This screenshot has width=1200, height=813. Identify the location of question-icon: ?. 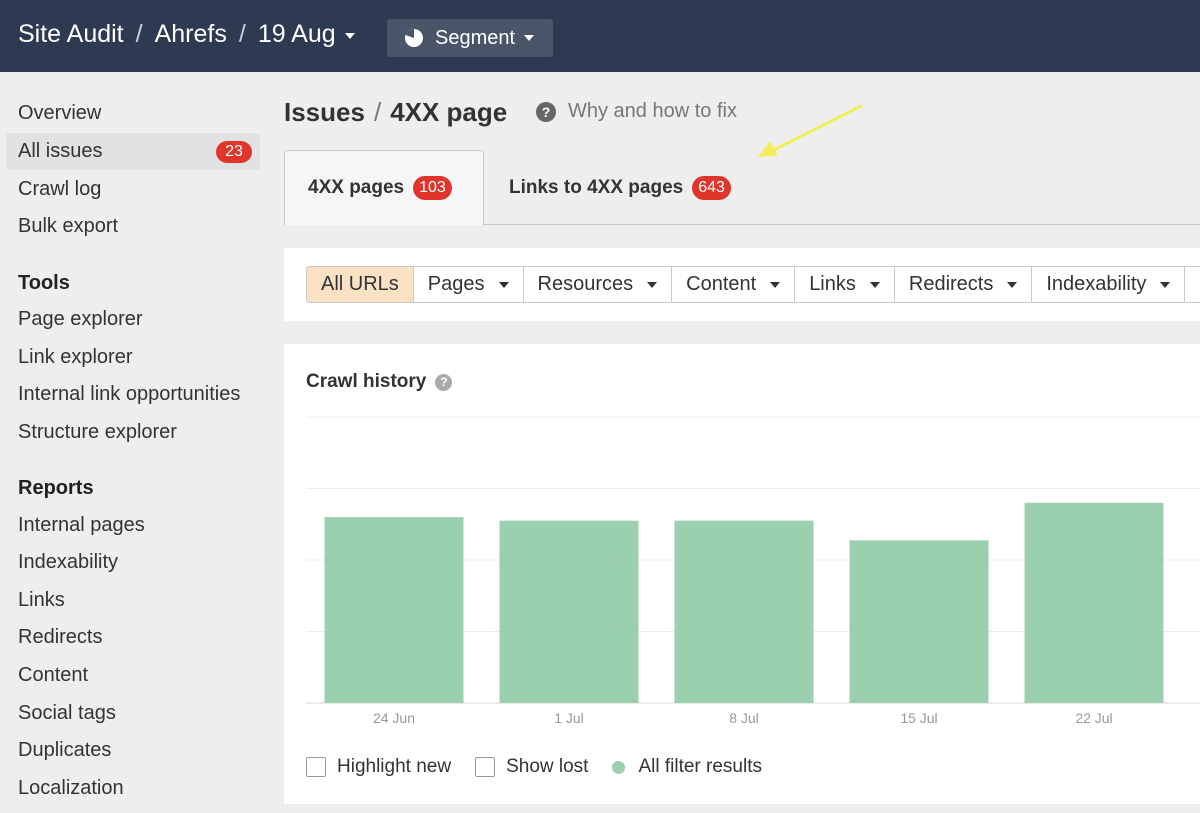
(444, 382).